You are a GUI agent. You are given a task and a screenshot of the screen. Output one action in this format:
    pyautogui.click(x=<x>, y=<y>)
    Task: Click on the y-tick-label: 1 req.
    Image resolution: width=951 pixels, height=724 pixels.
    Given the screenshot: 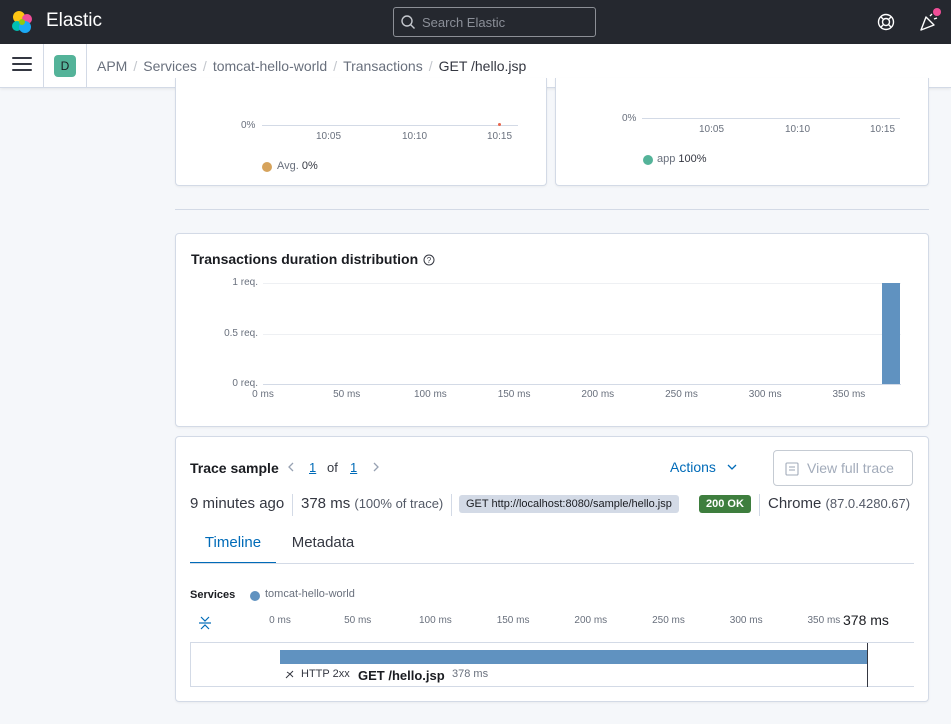 What is the action you would take?
    pyautogui.click(x=245, y=282)
    